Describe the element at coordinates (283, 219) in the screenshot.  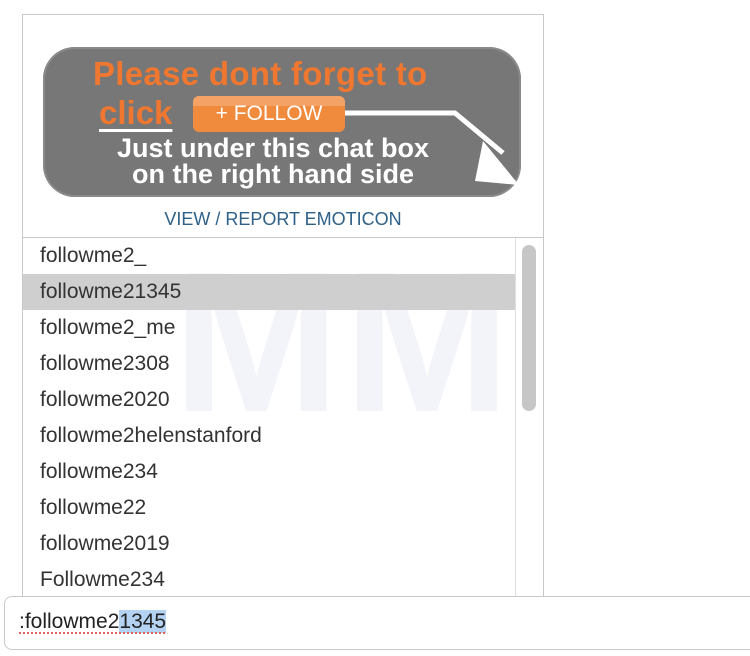
I see `view-report-emoticon-link: VIEW / REPORT EMOTICON` at that location.